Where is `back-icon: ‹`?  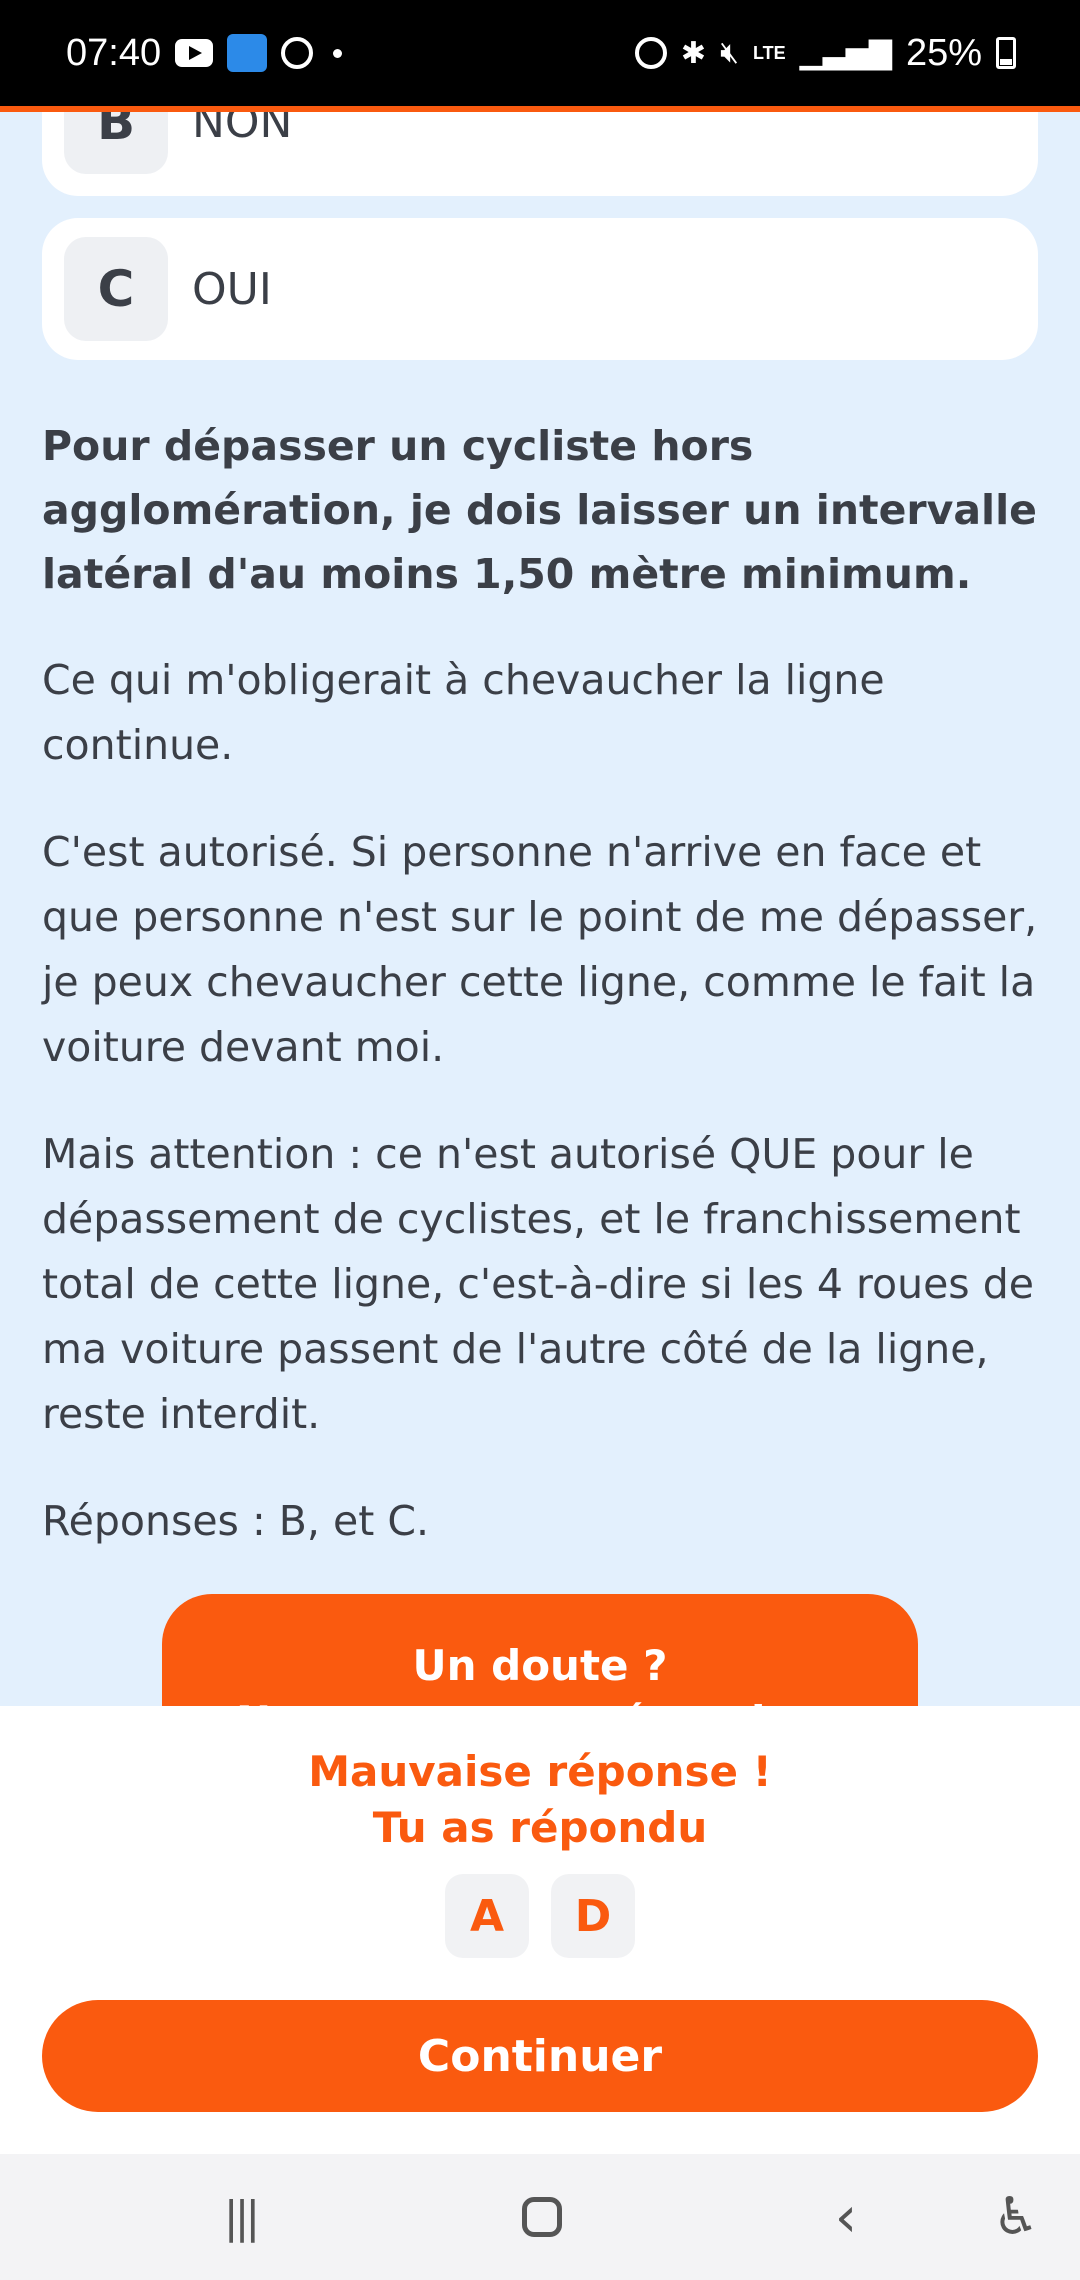
back-icon: ‹ is located at coordinates (846, 2217).